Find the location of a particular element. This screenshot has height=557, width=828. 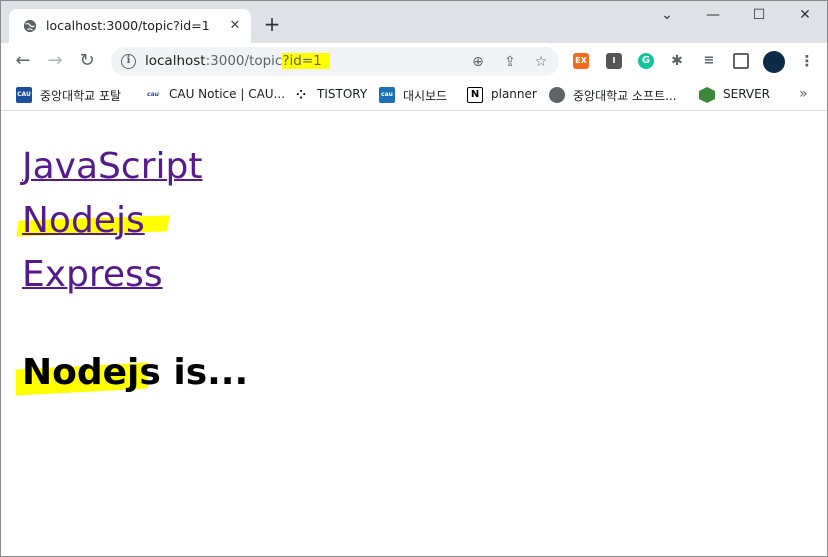

bookmark-label: SERVER is located at coordinates (747, 94).